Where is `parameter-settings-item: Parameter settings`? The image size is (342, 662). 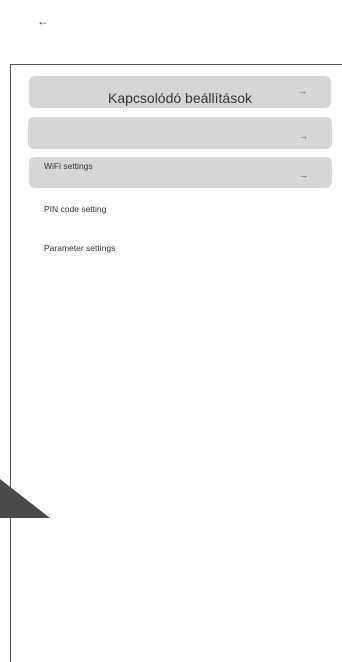
parameter-settings-item: Parameter settings is located at coordinates (79, 248).